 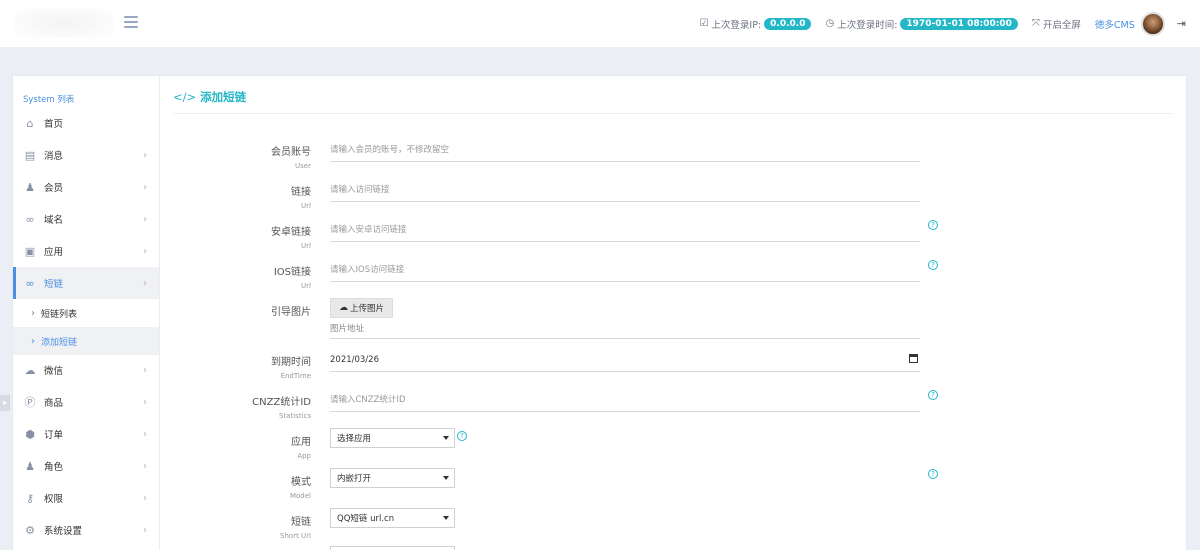 What do you see at coordinates (131, 22) in the screenshot?
I see `menu-toggle-icon` at bounding box center [131, 22].